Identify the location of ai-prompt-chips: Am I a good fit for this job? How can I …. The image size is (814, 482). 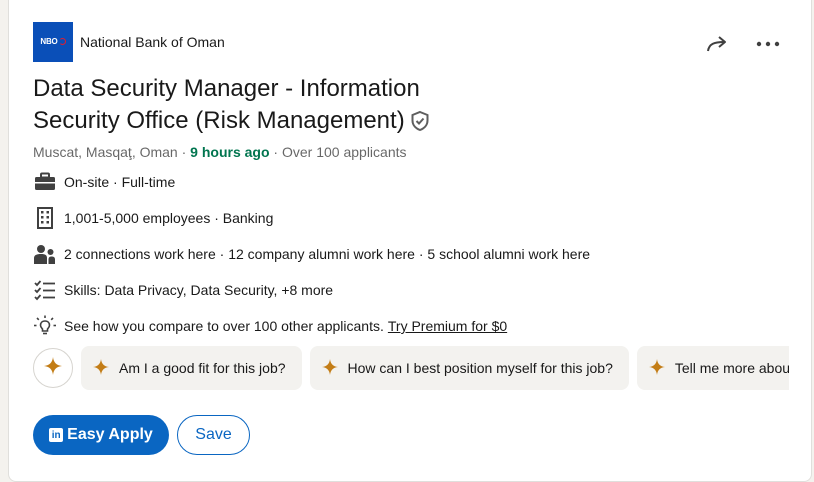
(411, 368).